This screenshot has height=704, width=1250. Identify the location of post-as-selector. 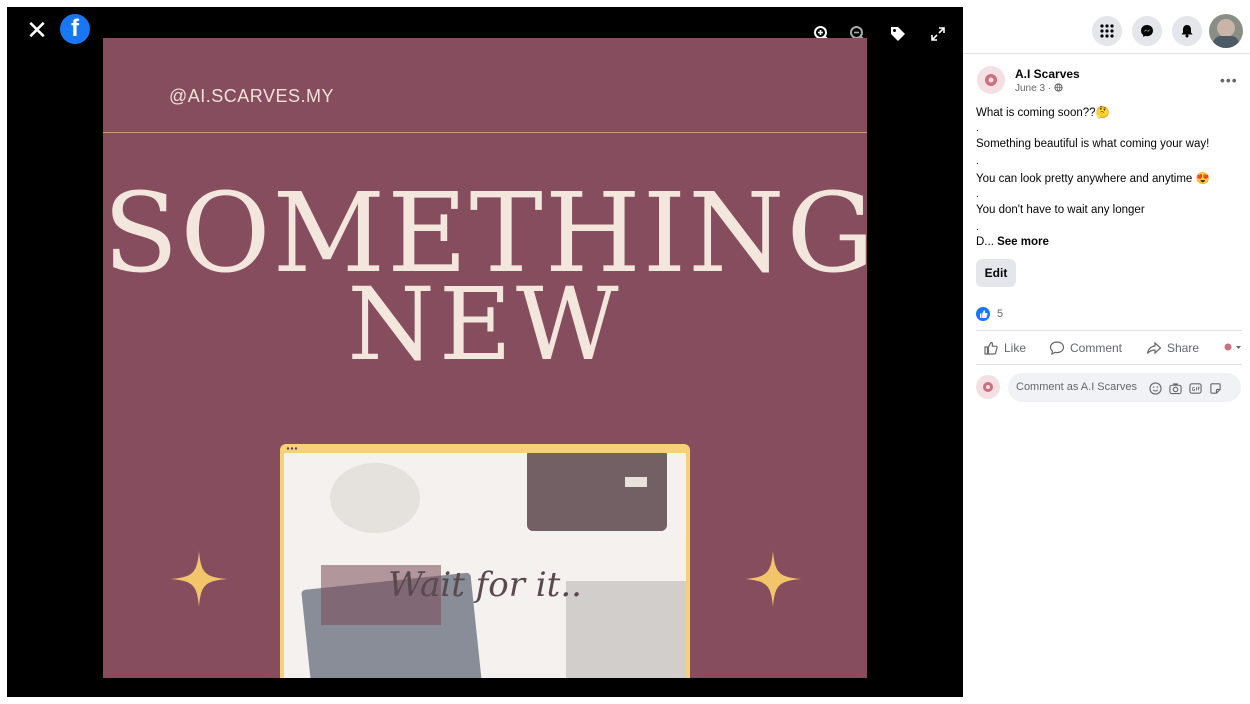
(1234, 347).